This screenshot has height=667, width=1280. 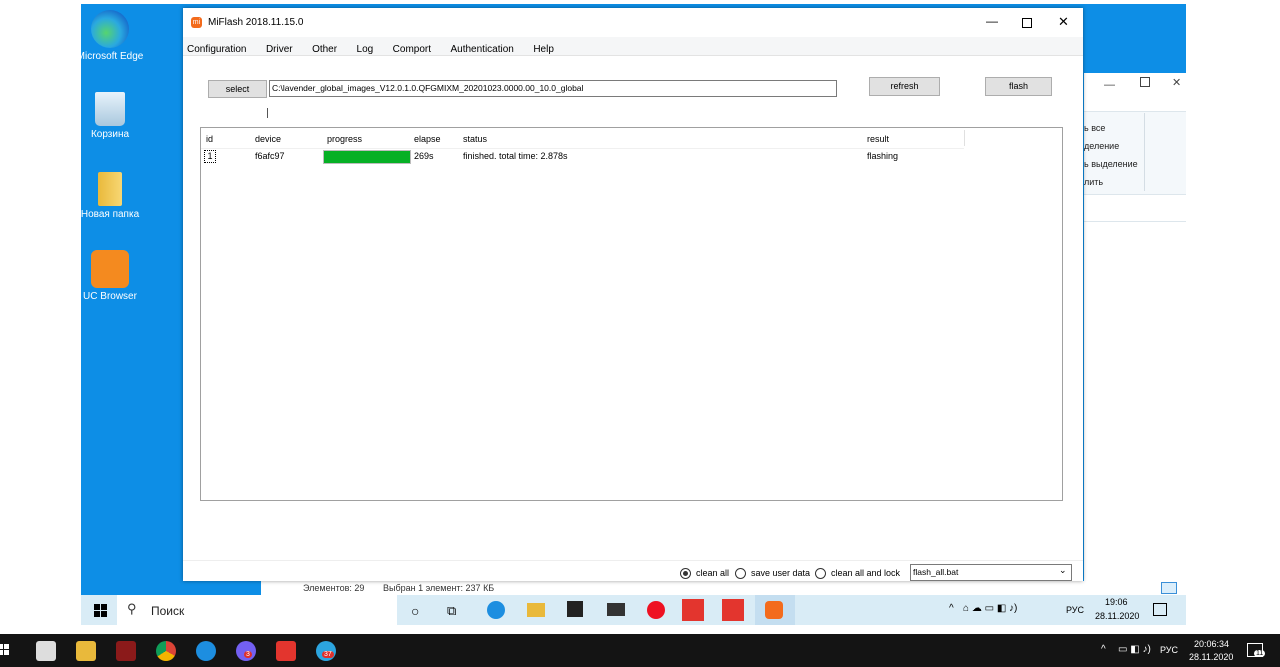 I want to click on details-view-icon, so click(x=1169, y=588).